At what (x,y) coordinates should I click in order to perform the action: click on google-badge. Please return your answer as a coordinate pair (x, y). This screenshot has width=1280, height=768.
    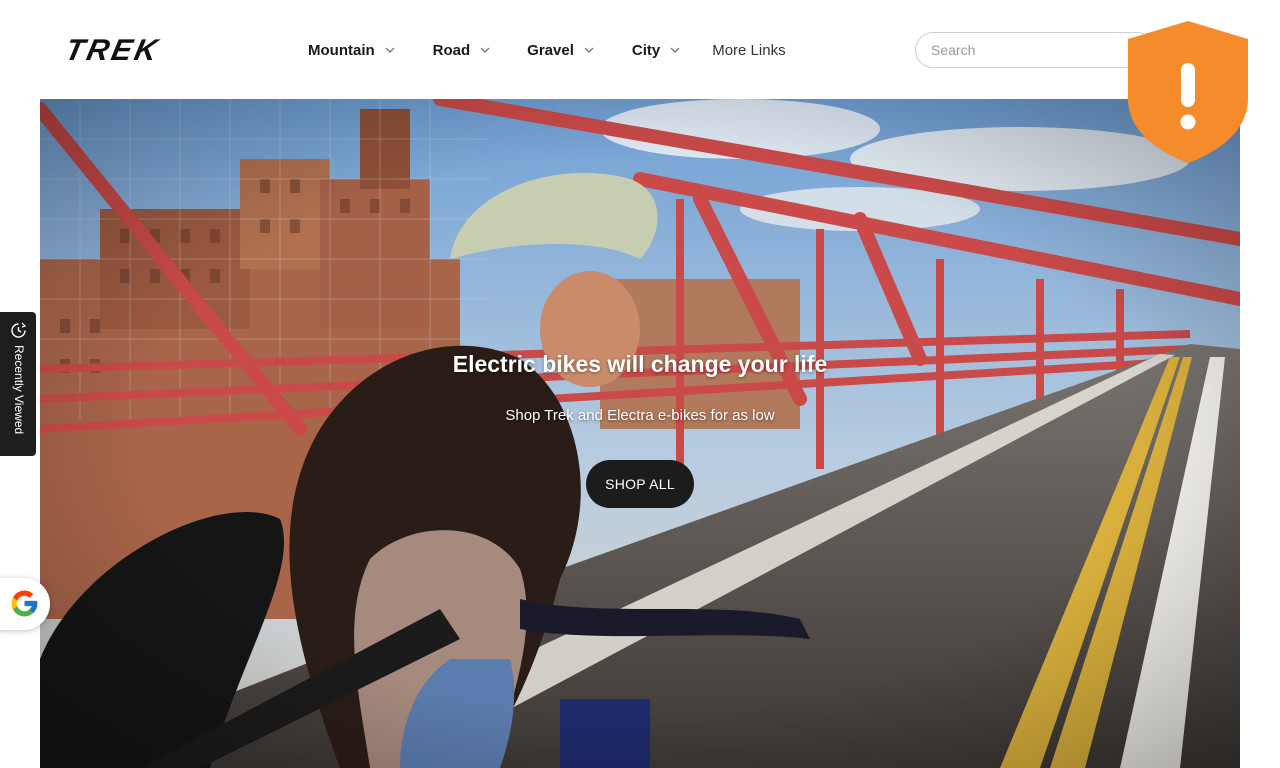
    Looking at the image, I should click on (25, 604).